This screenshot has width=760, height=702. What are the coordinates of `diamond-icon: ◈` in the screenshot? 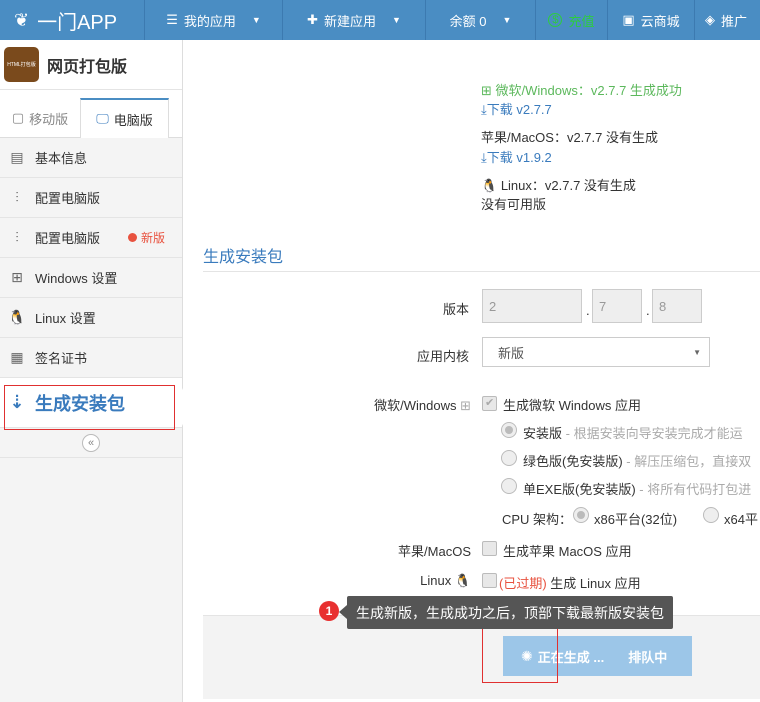 It's located at (710, 19).